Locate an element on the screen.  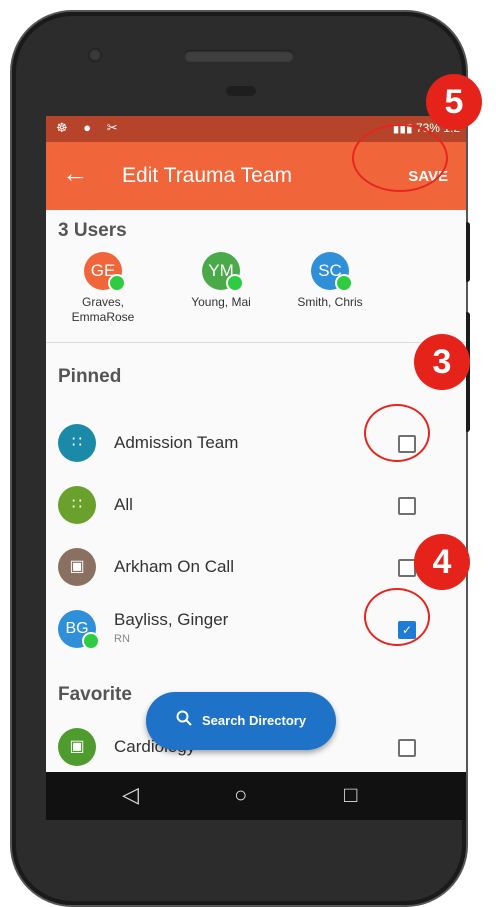
user-name: Smith, Chris is located at coordinates (330, 302).